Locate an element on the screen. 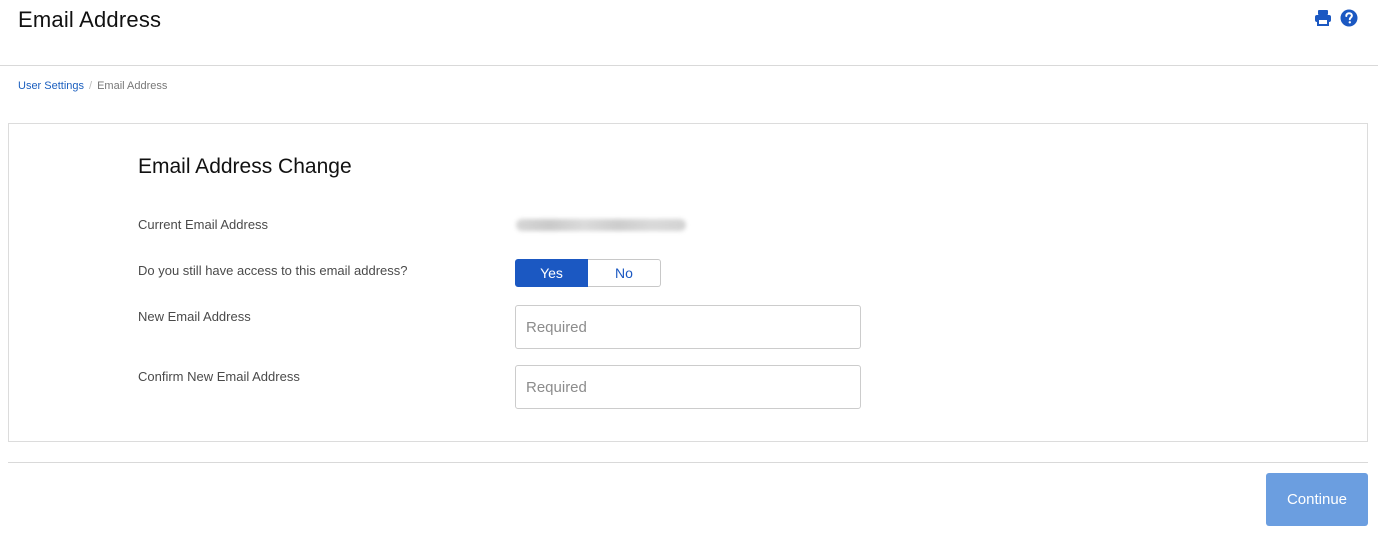 The width and height of the screenshot is (1378, 534). page-title: Email Address is located at coordinates (90, 19).